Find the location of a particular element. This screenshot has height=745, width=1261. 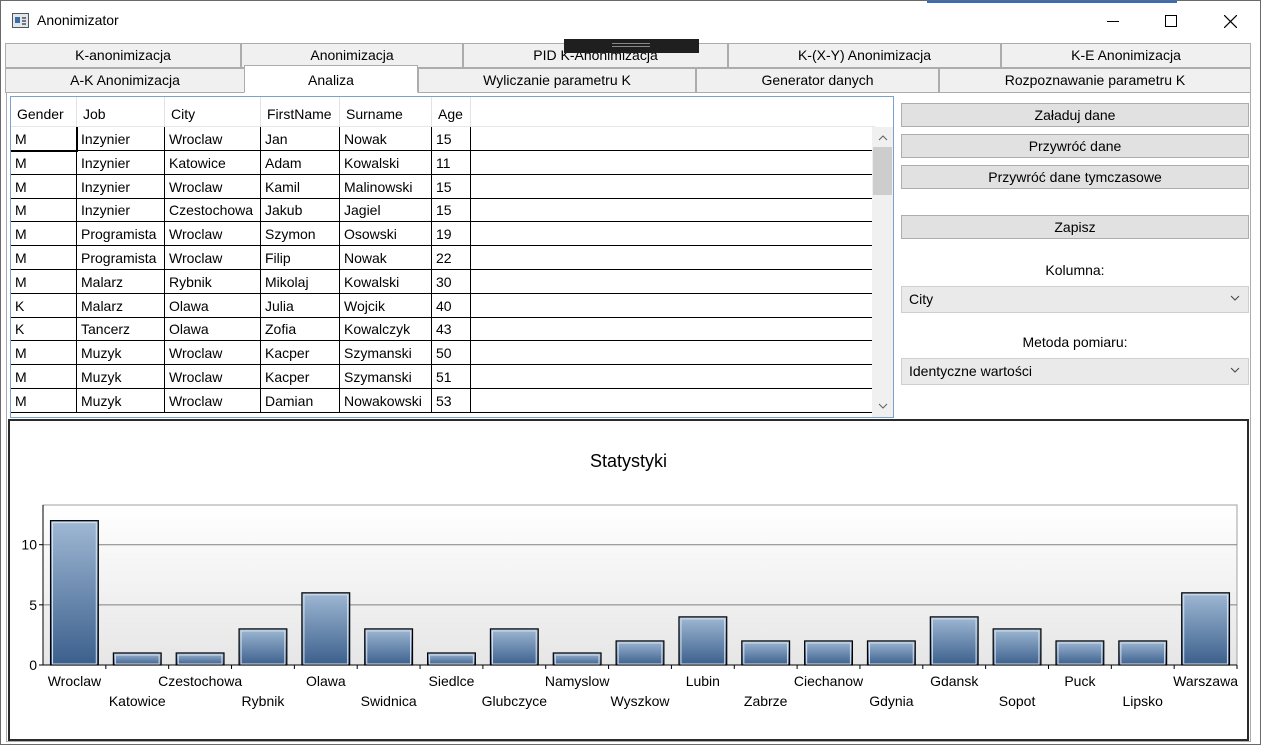

cell-age: 40 is located at coordinates (451, 305).